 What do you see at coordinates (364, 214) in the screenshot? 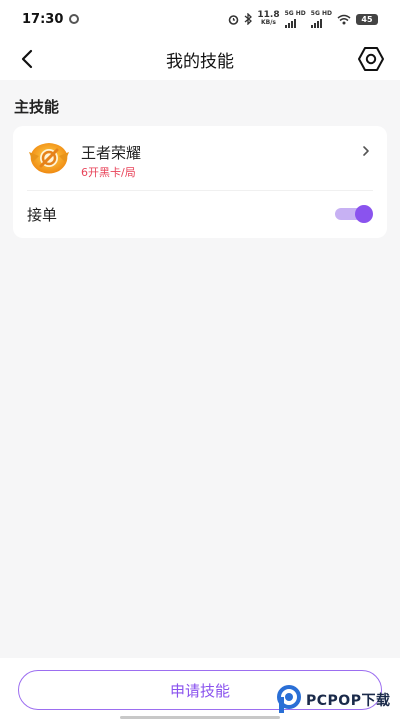
I see `toggle-knob` at bounding box center [364, 214].